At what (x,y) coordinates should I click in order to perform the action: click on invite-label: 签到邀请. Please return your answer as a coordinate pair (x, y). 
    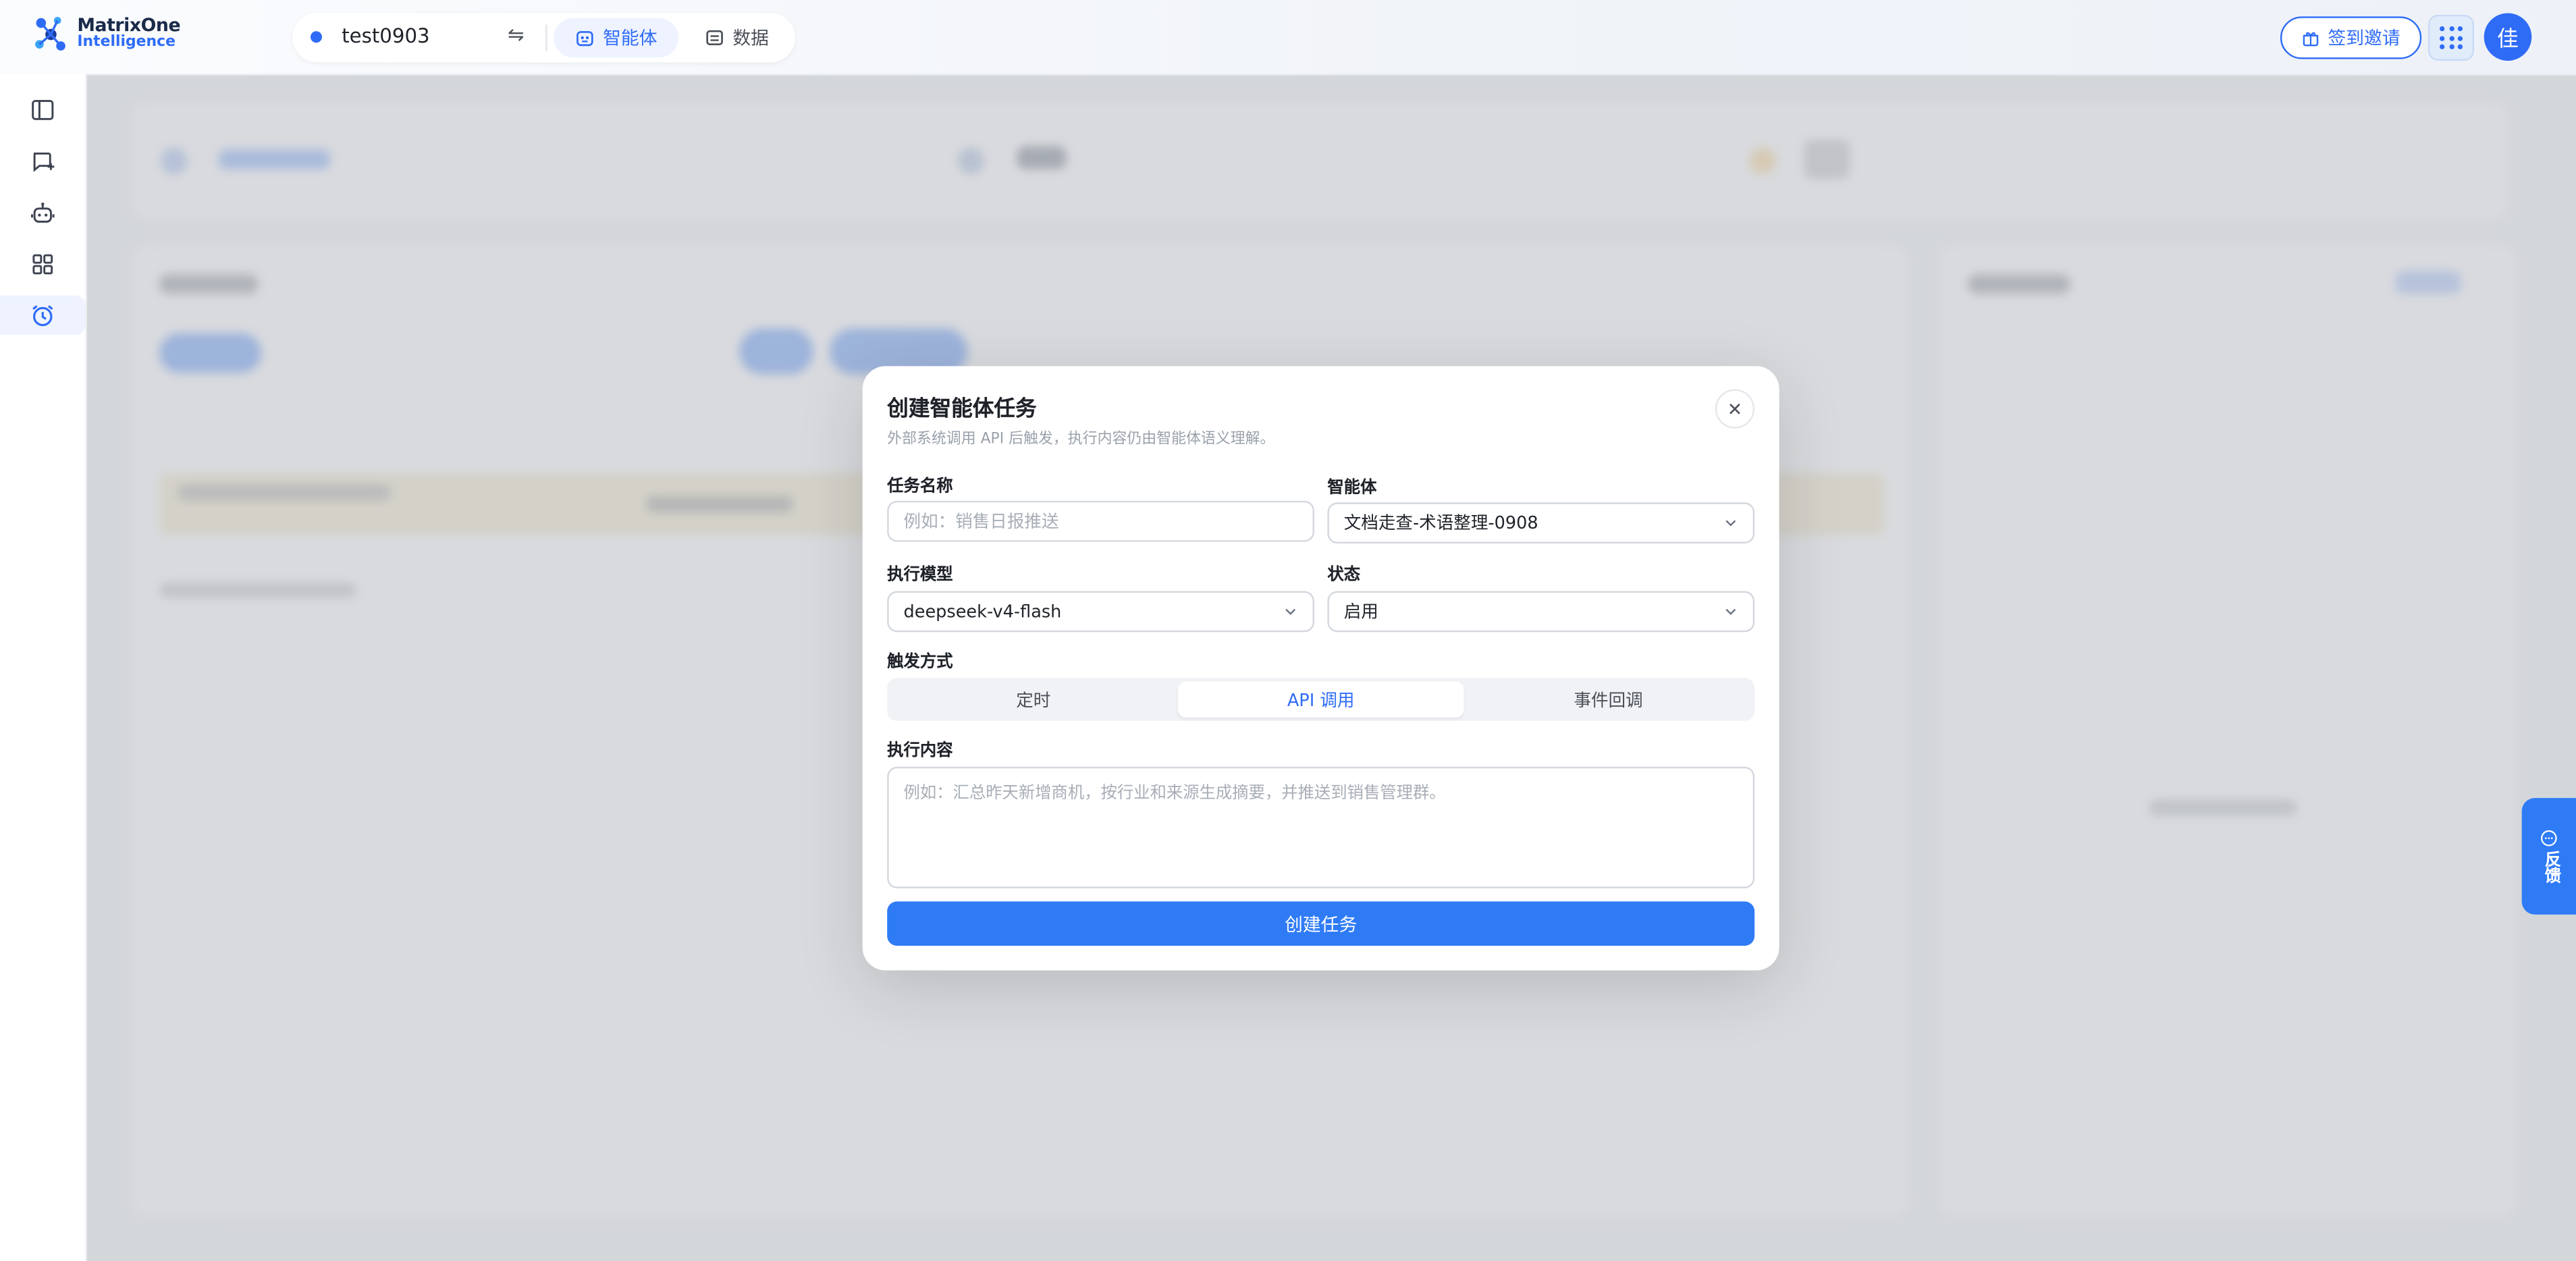
    Looking at the image, I should click on (2364, 38).